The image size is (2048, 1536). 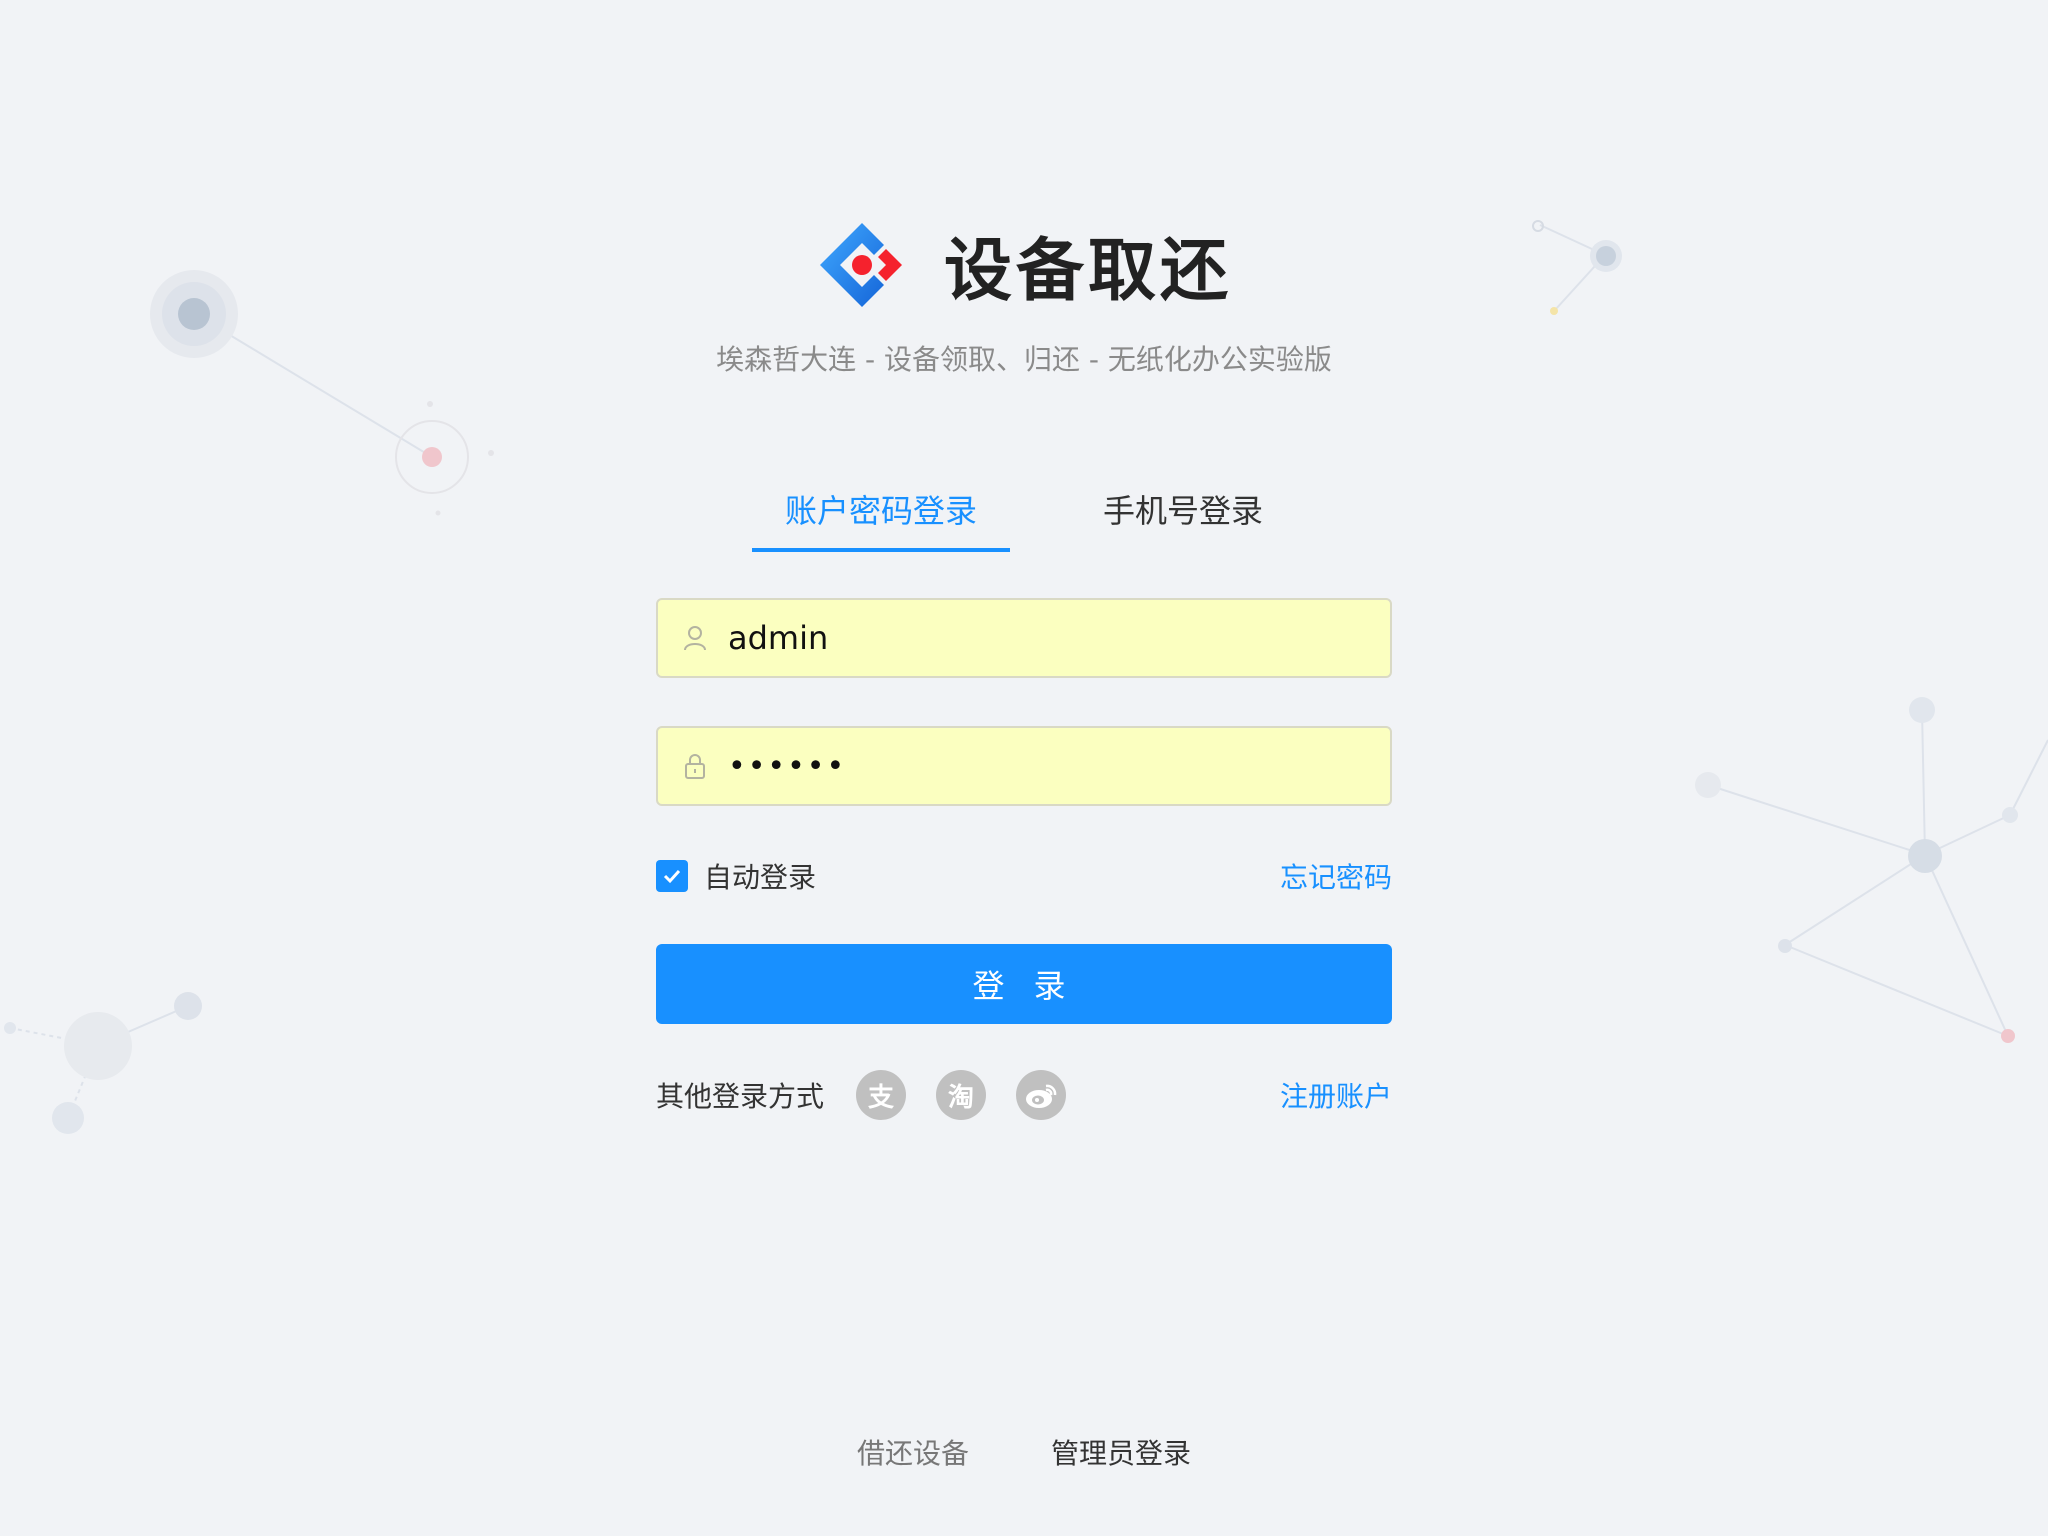 I want to click on app-title: 设备取还, so click(x=1087, y=271).